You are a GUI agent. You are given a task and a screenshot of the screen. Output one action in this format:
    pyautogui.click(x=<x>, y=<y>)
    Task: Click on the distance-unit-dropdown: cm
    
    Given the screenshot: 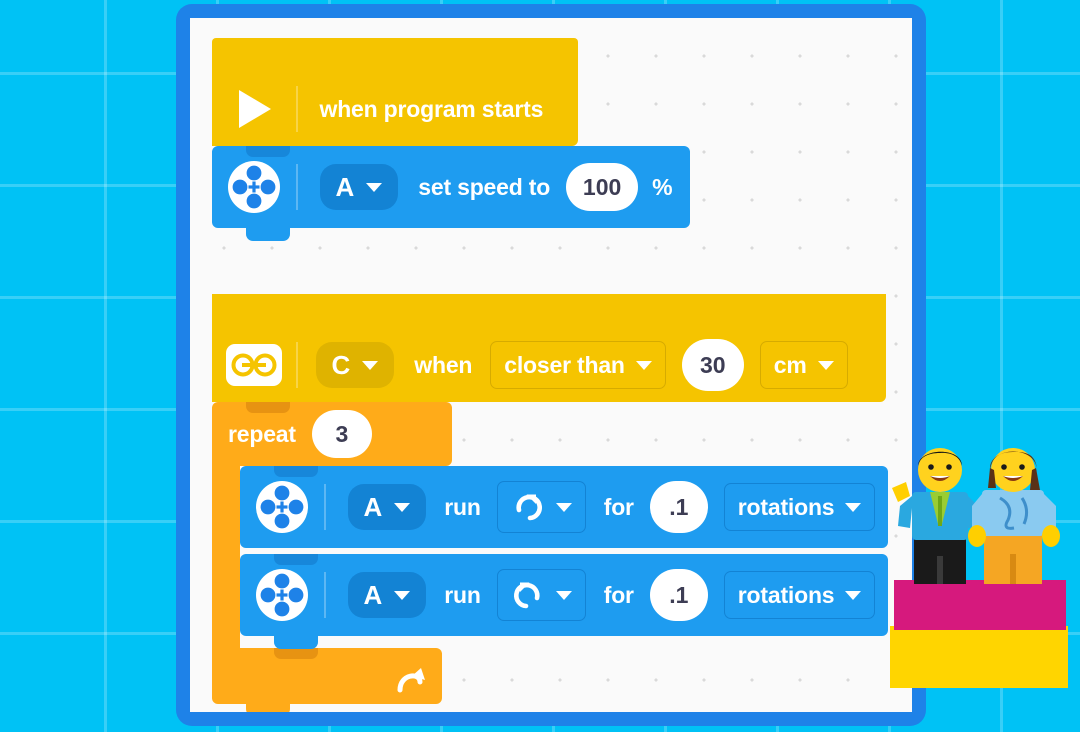 What is the action you would take?
    pyautogui.click(x=803, y=365)
    